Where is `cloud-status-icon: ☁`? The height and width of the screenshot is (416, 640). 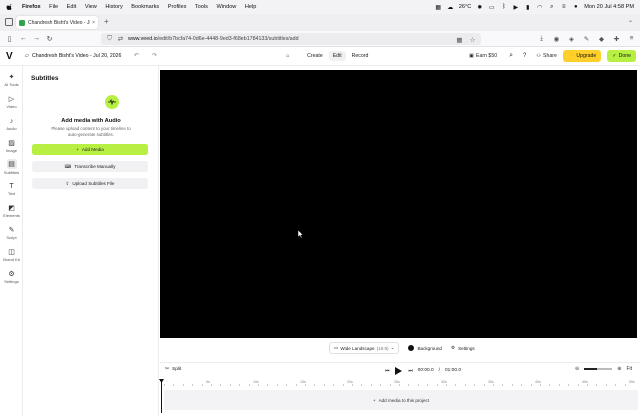 cloud-status-icon: ☁ is located at coordinates (450, 7).